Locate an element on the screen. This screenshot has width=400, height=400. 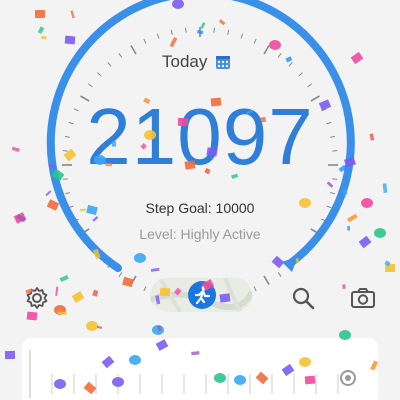
date-title: Today is located at coordinates (185, 61).